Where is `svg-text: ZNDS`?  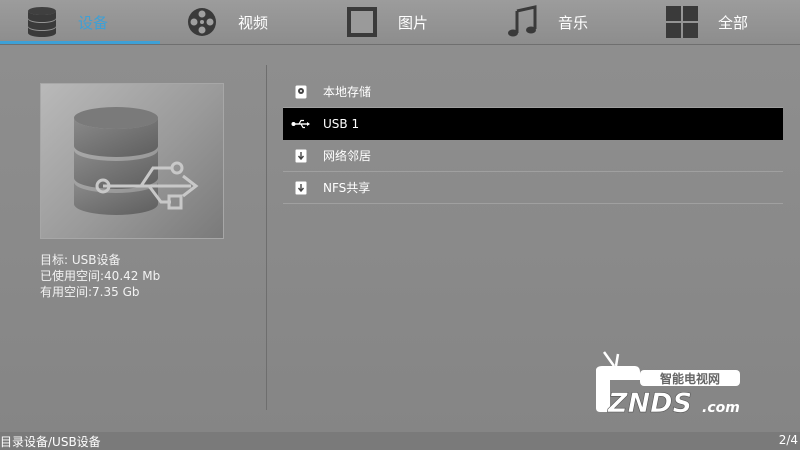
svg-text: ZNDS is located at coordinates (649, 403).